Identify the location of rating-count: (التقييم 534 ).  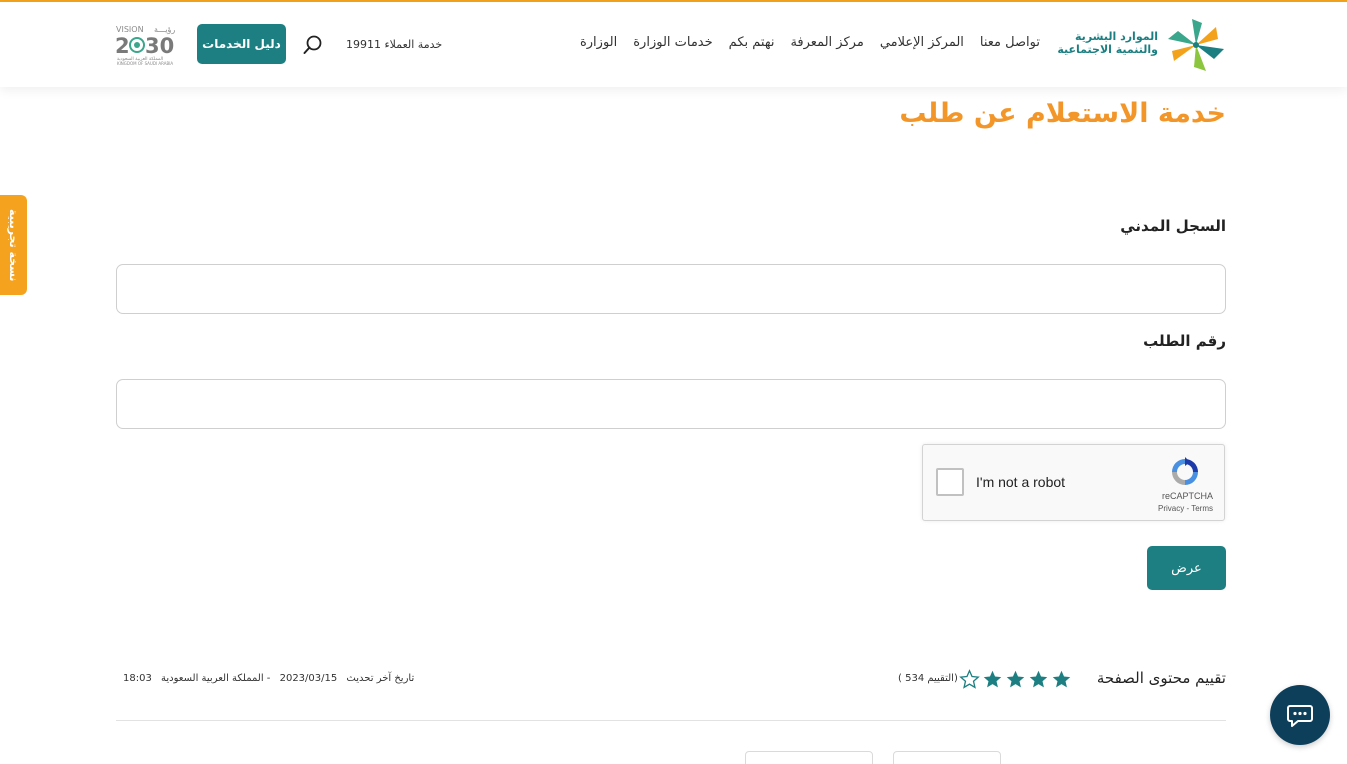
(928, 678).